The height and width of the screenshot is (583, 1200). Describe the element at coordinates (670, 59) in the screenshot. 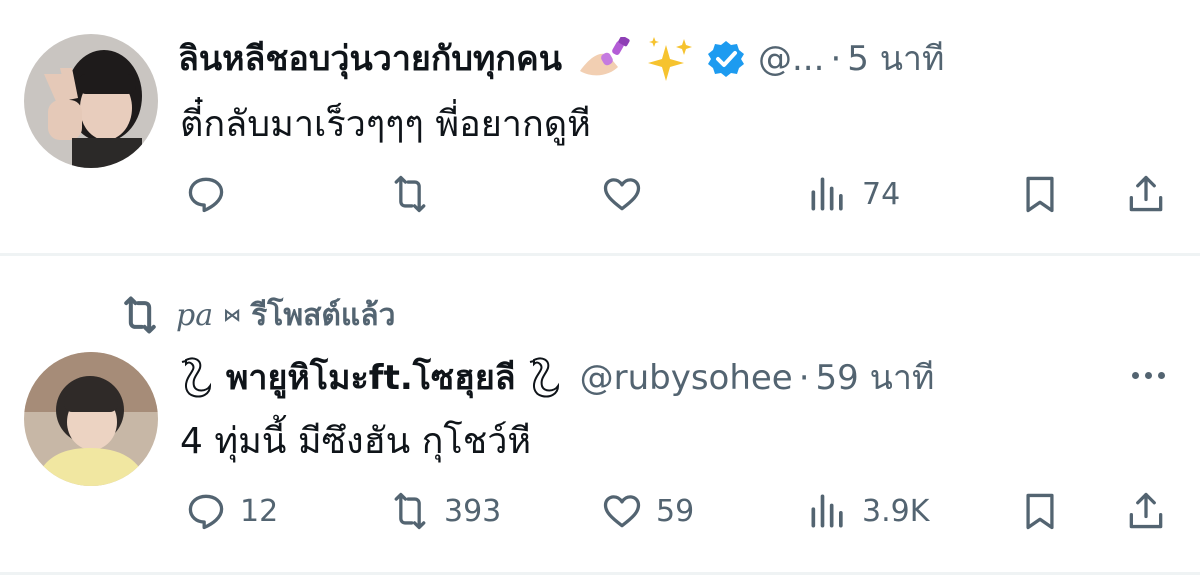

I see `sparkles-emoji` at that location.